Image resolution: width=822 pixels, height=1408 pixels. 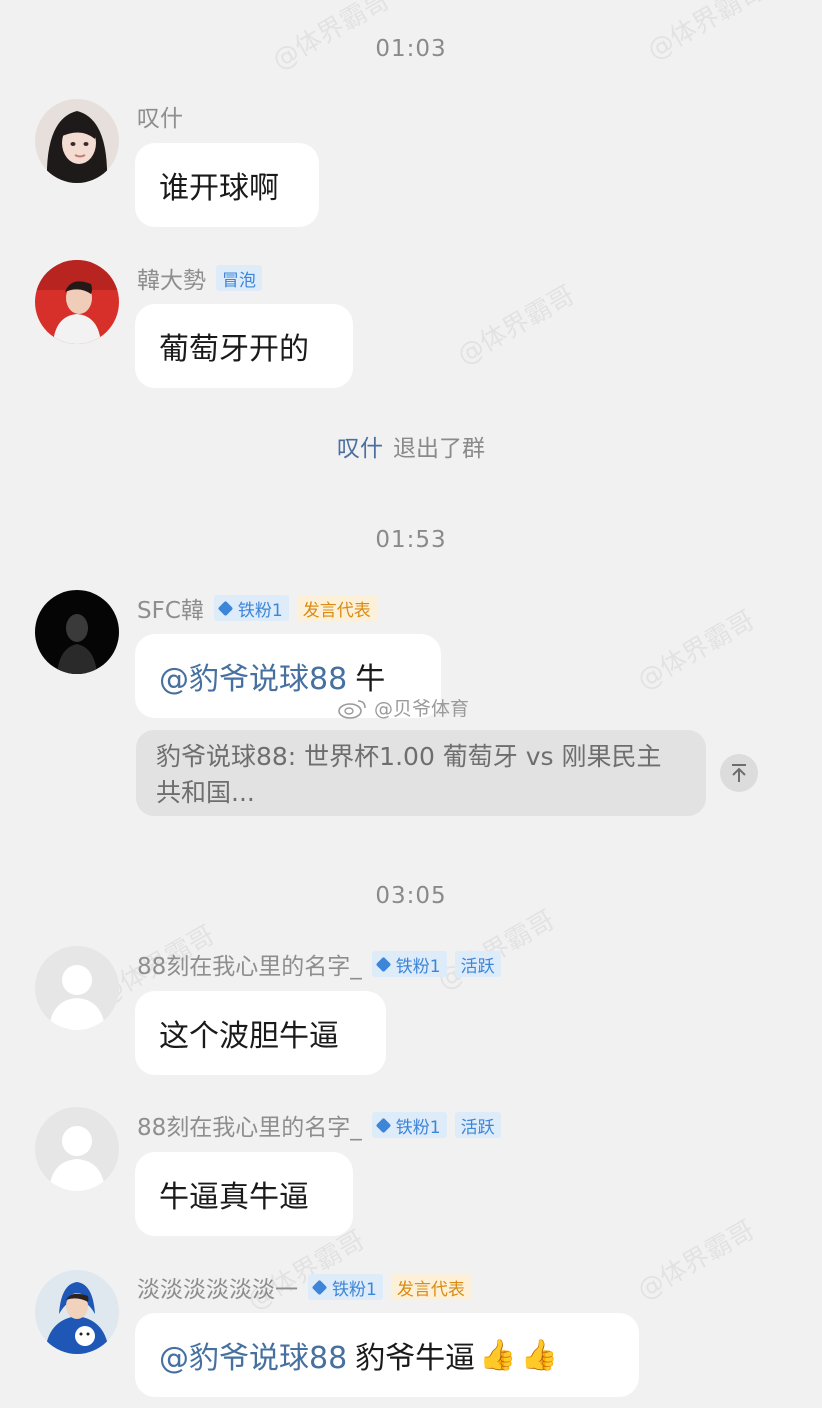 I want to click on sender-name-row: SFC韓 铁粉1 发言代表, so click(x=261, y=608).